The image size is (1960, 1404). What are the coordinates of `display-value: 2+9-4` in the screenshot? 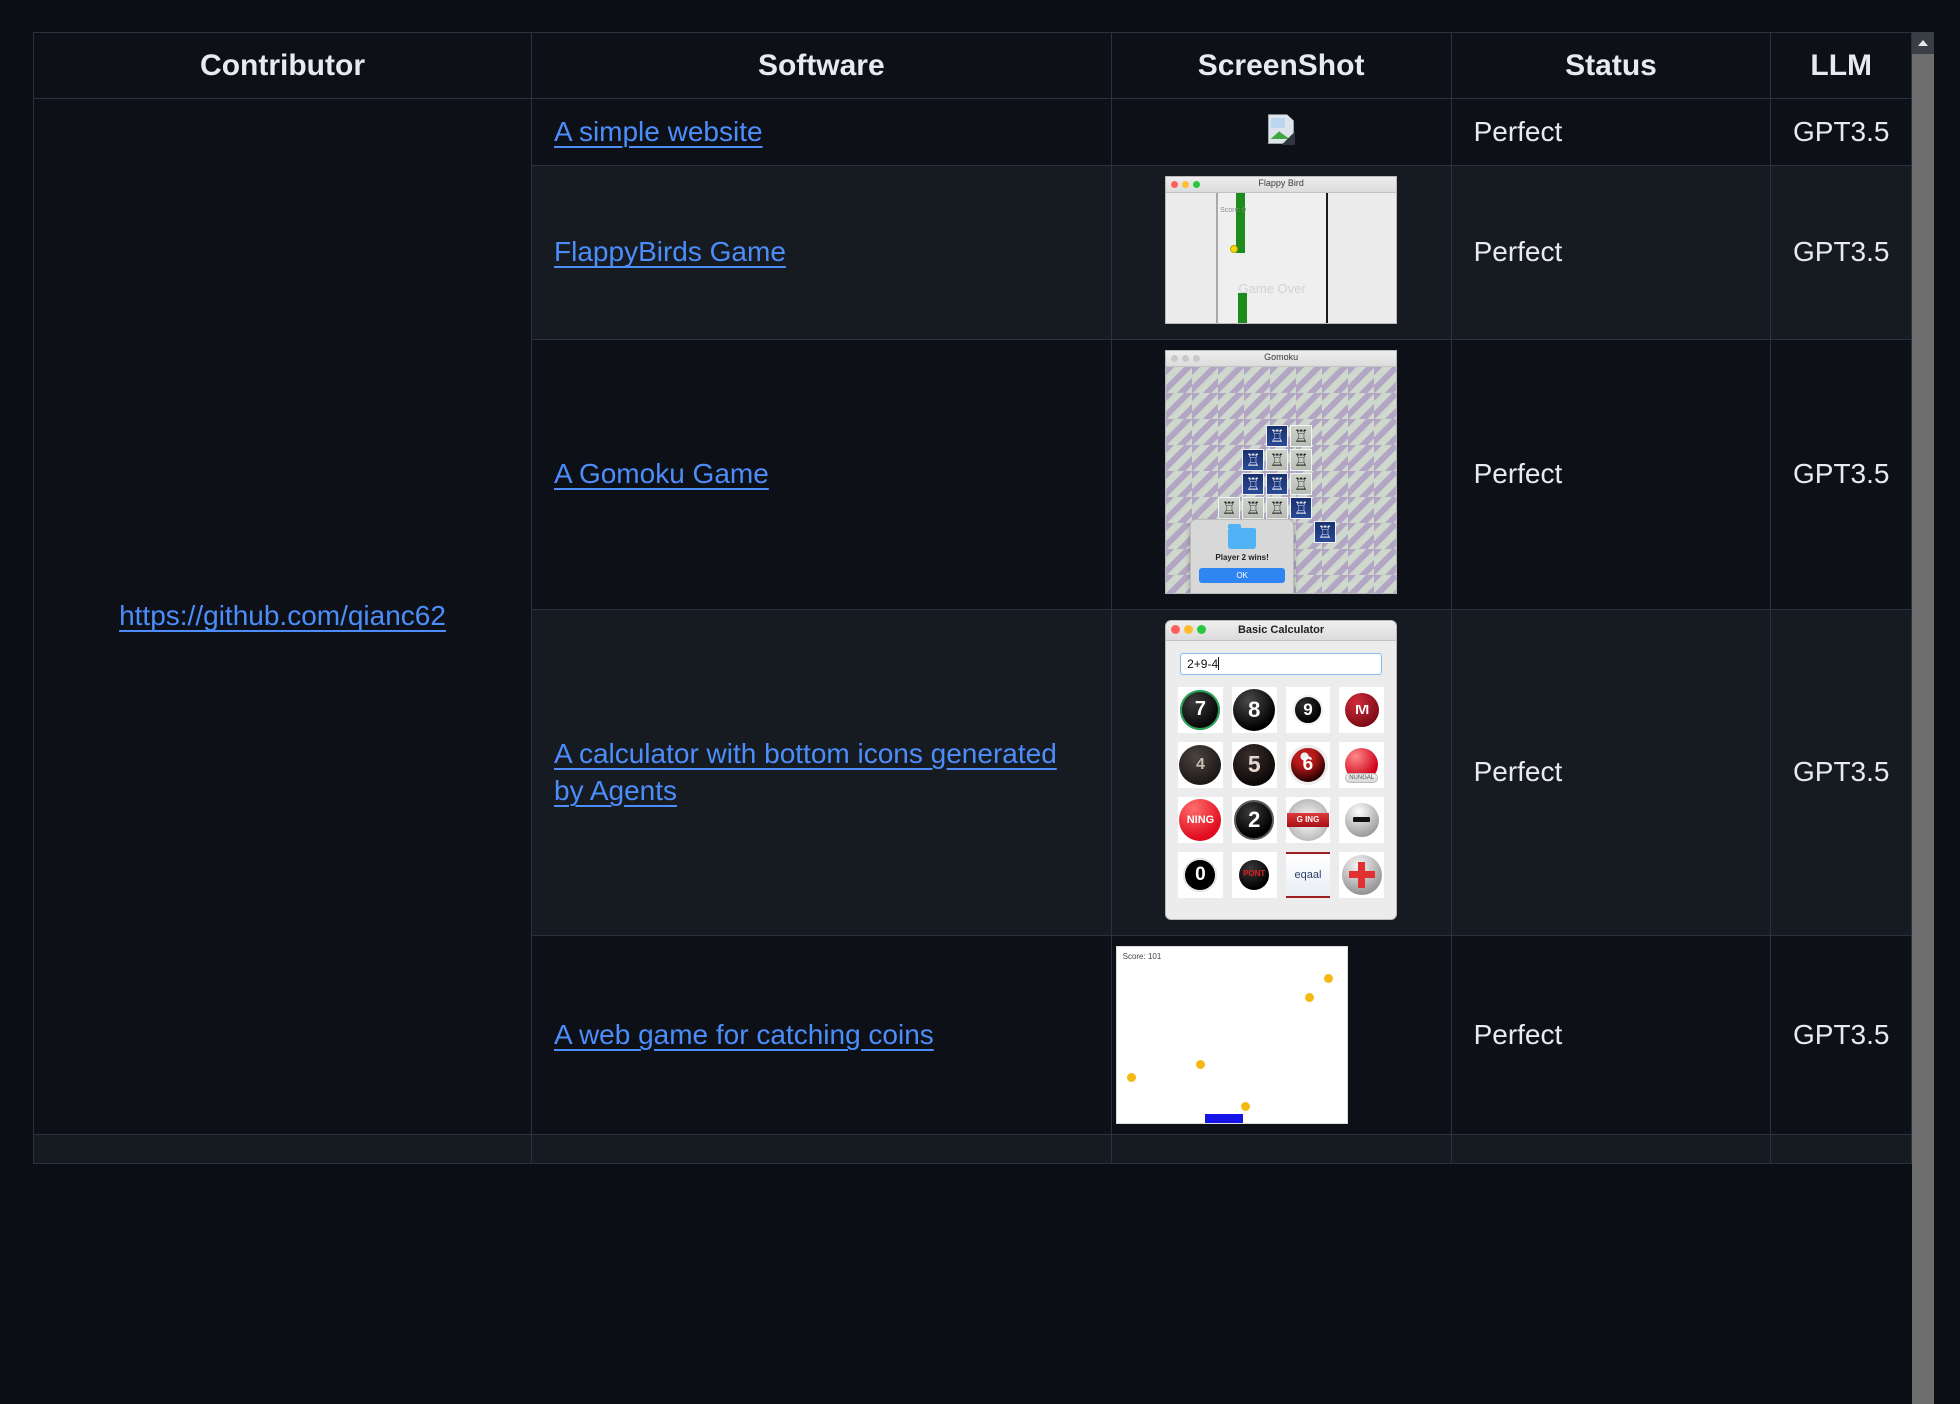 It's located at (1203, 663).